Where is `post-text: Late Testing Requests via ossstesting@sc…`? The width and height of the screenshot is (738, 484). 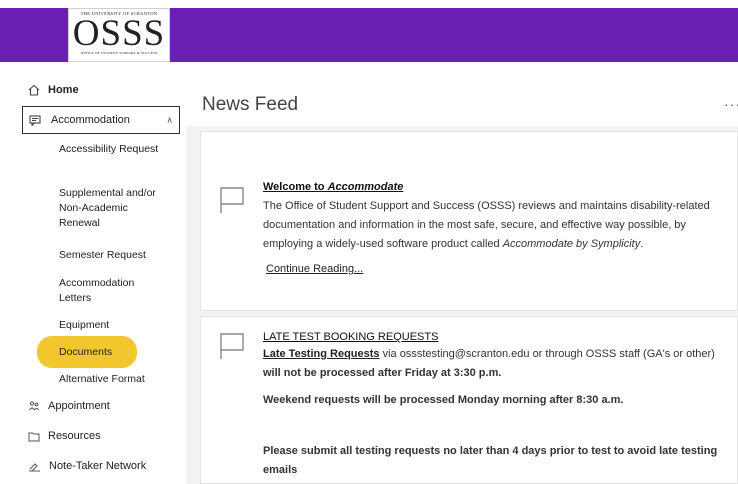
post-text: Late Testing Requests via ossstesting@sc… is located at coordinates (498, 364).